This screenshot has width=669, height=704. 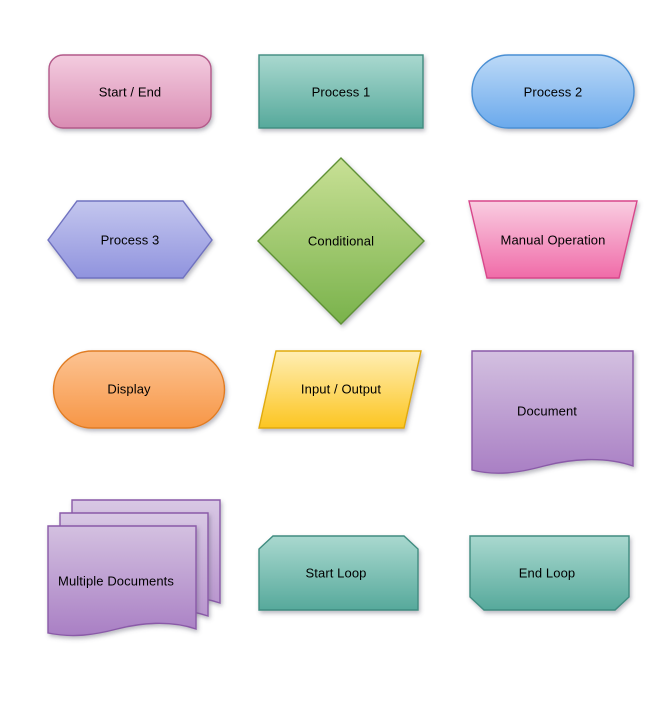 I want to click on shape-multiple-documents, so click(x=122, y=581).